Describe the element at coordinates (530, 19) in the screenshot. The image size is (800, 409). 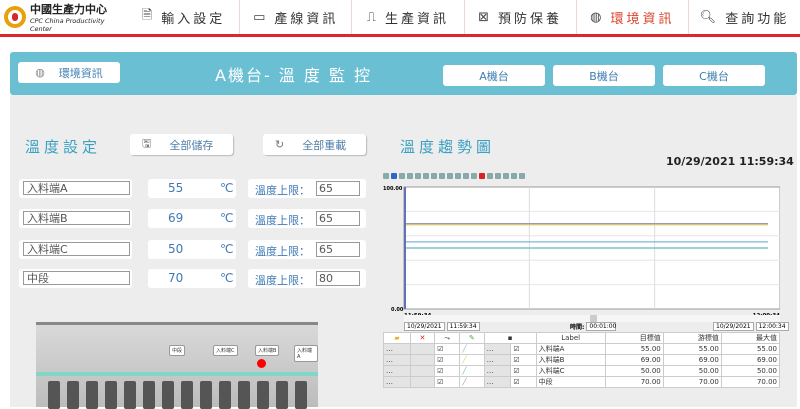
I see `nav-label: 預防保養` at that location.